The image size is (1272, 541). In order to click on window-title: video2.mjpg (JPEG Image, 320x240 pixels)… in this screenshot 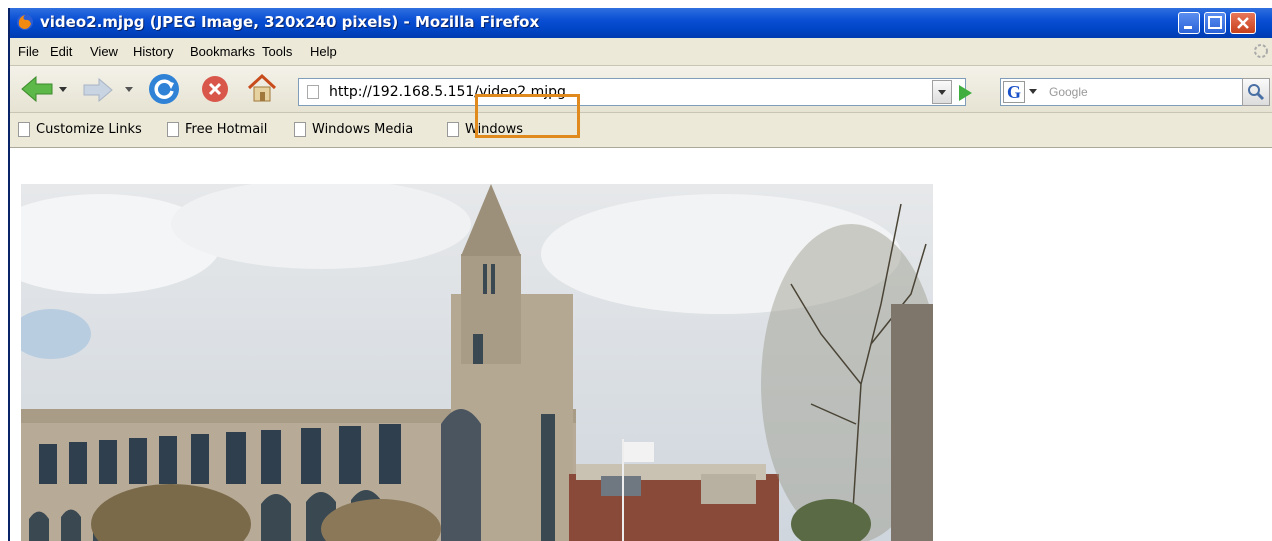, I will do `click(290, 22)`.